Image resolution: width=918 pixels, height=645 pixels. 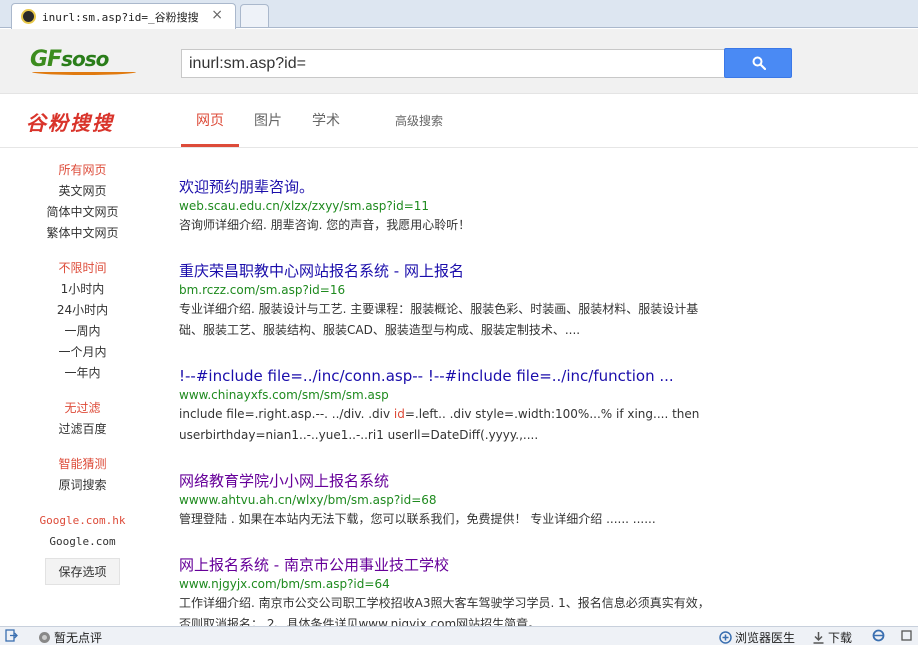 What do you see at coordinates (82, 541) in the screenshot?
I see `google-com-link: Google.com` at bounding box center [82, 541].